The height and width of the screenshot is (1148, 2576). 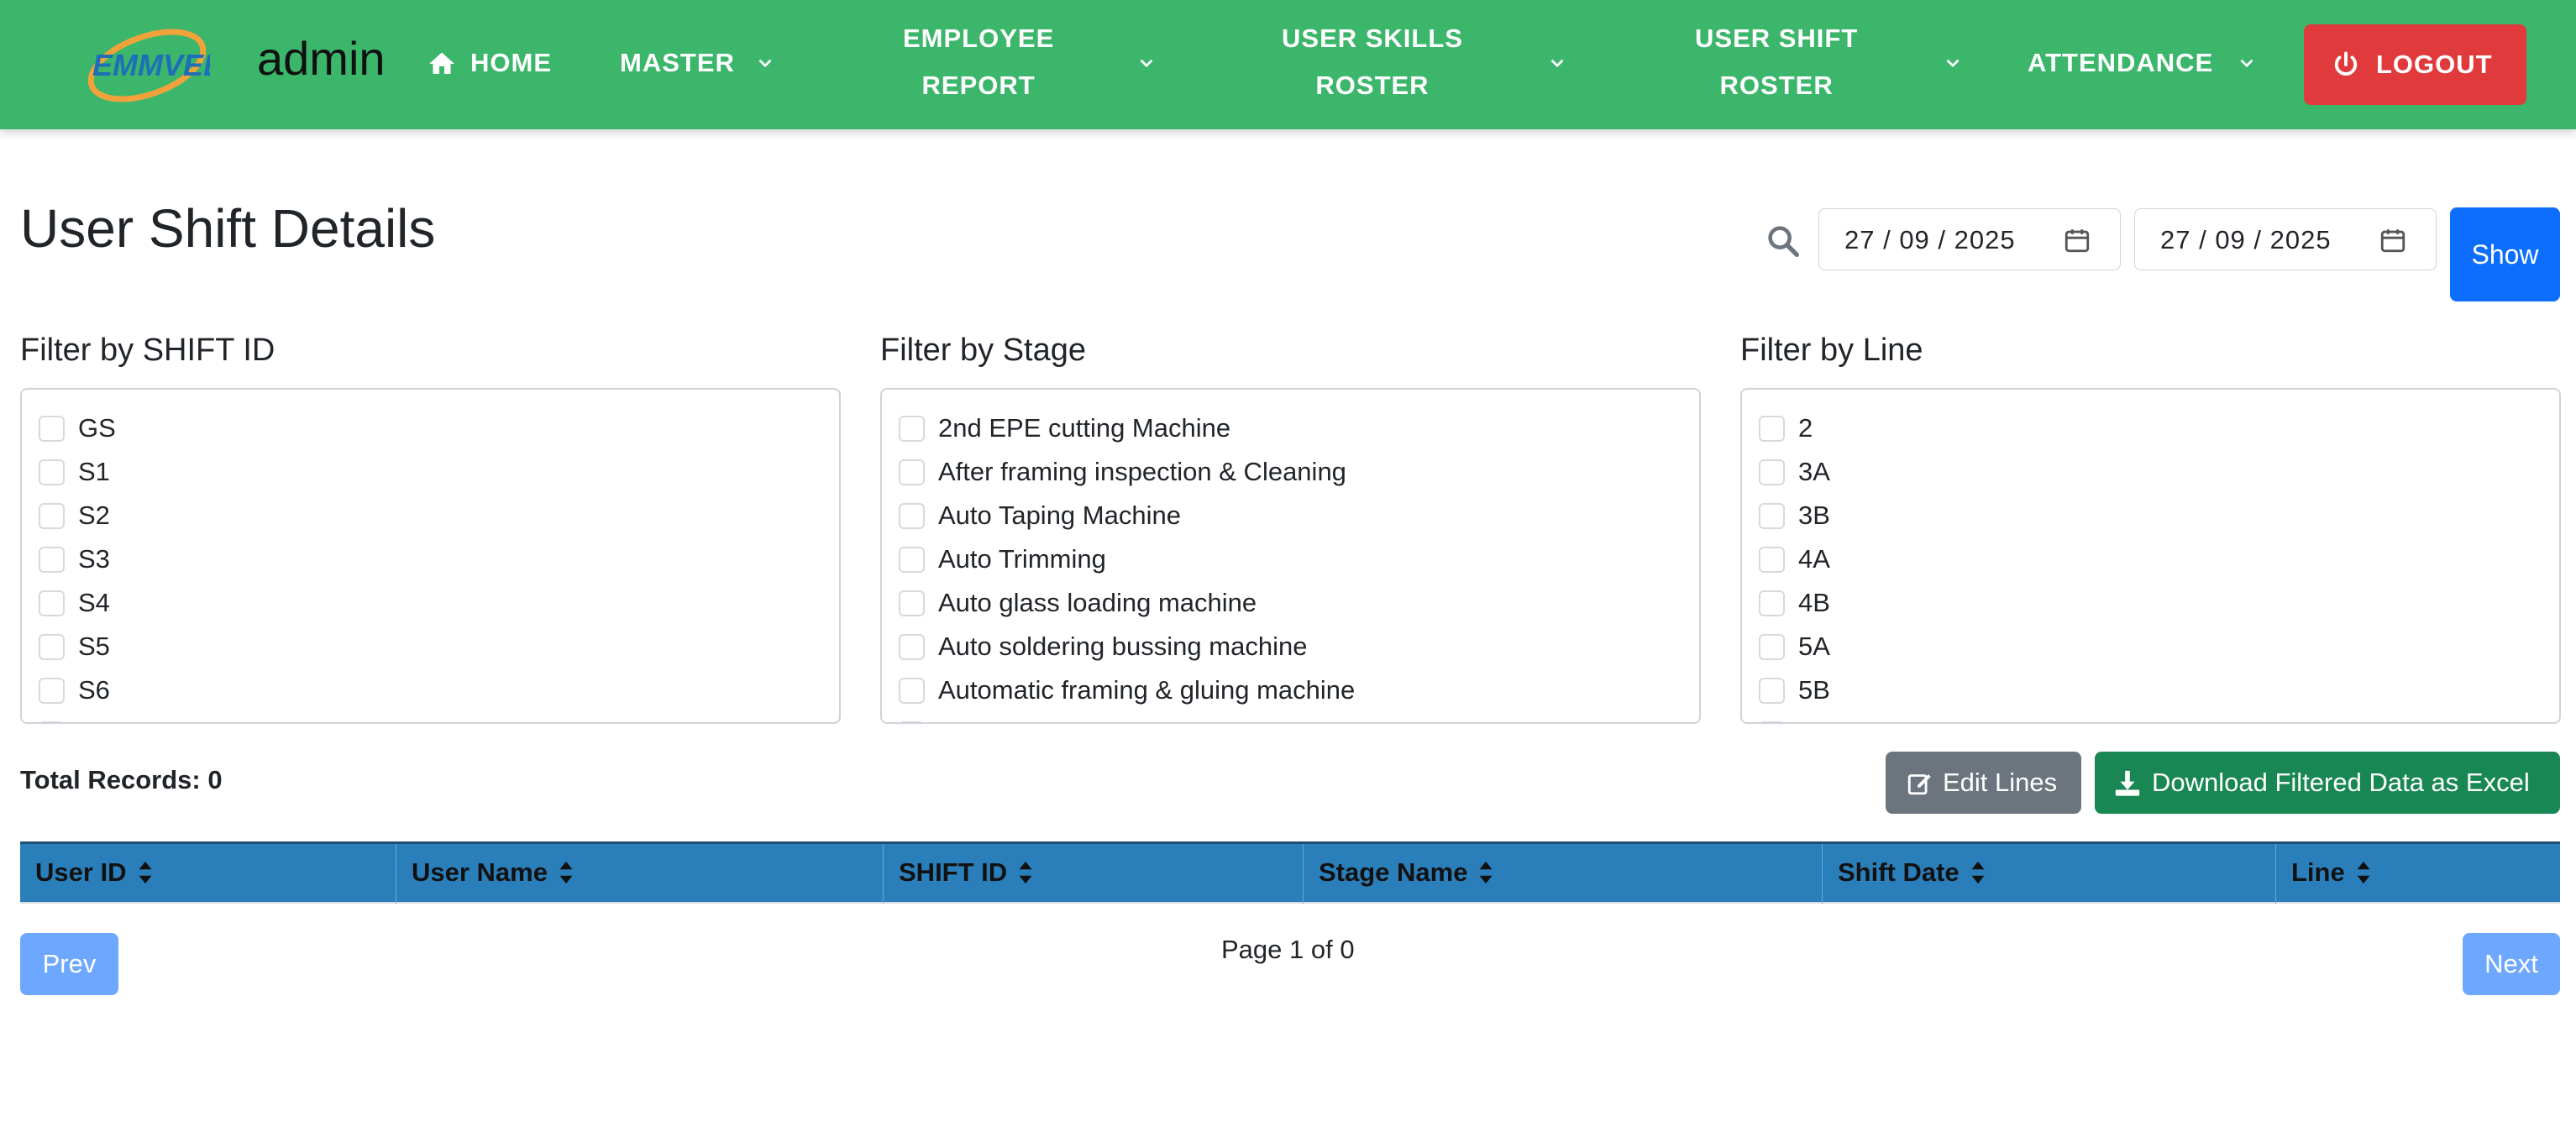 I want to click on option-label: 5B, so click(x=1814, y=690).